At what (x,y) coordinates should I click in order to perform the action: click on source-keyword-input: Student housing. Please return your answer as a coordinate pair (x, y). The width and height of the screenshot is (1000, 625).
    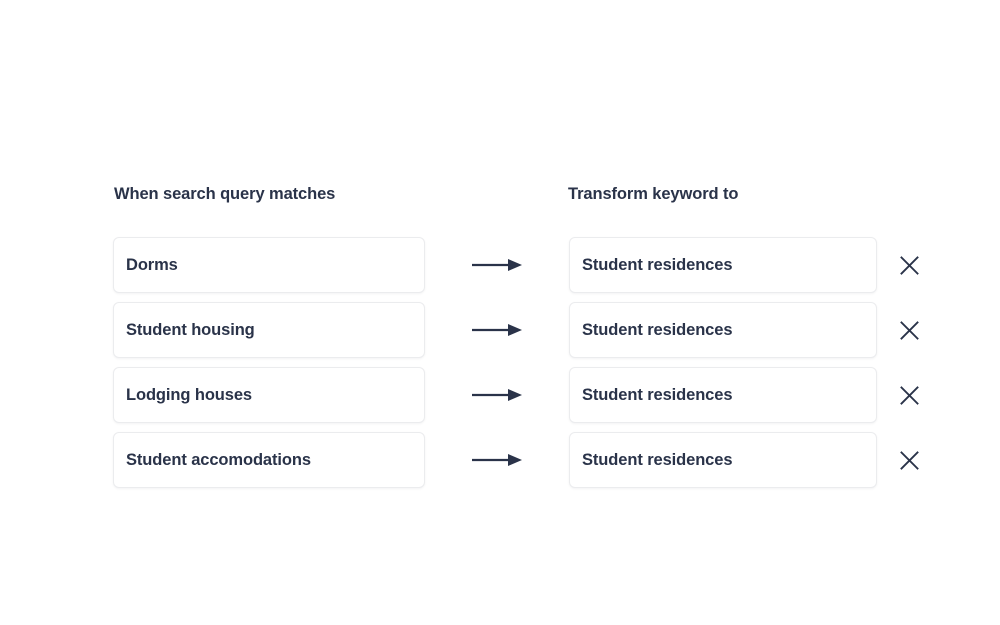
    Looking at the image, I should click on (269, 330).